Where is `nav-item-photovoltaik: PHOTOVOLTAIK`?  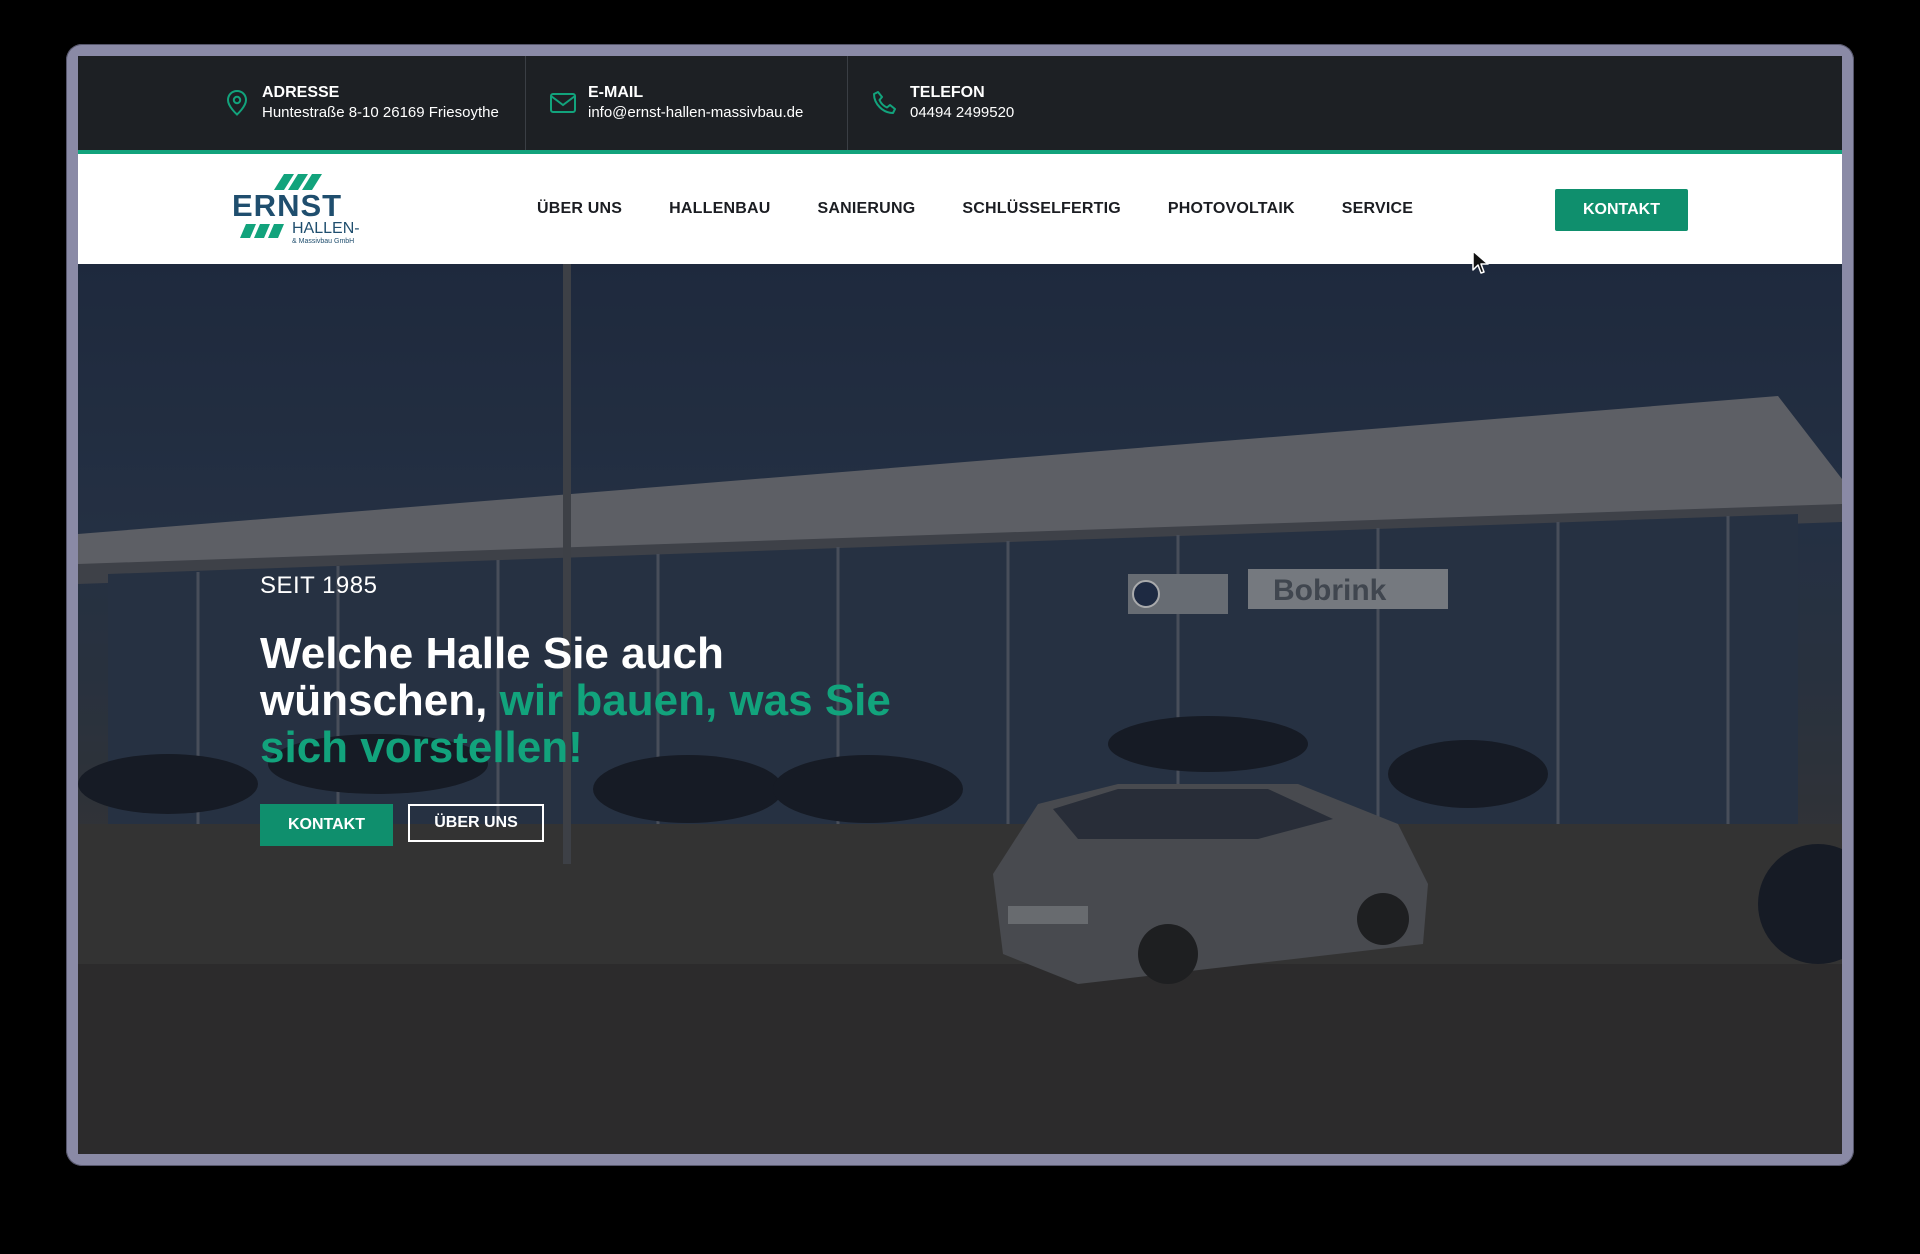
nav-item-photovoltaik: PHOTOVOLTAIK is located at coordinates (1231, 209).